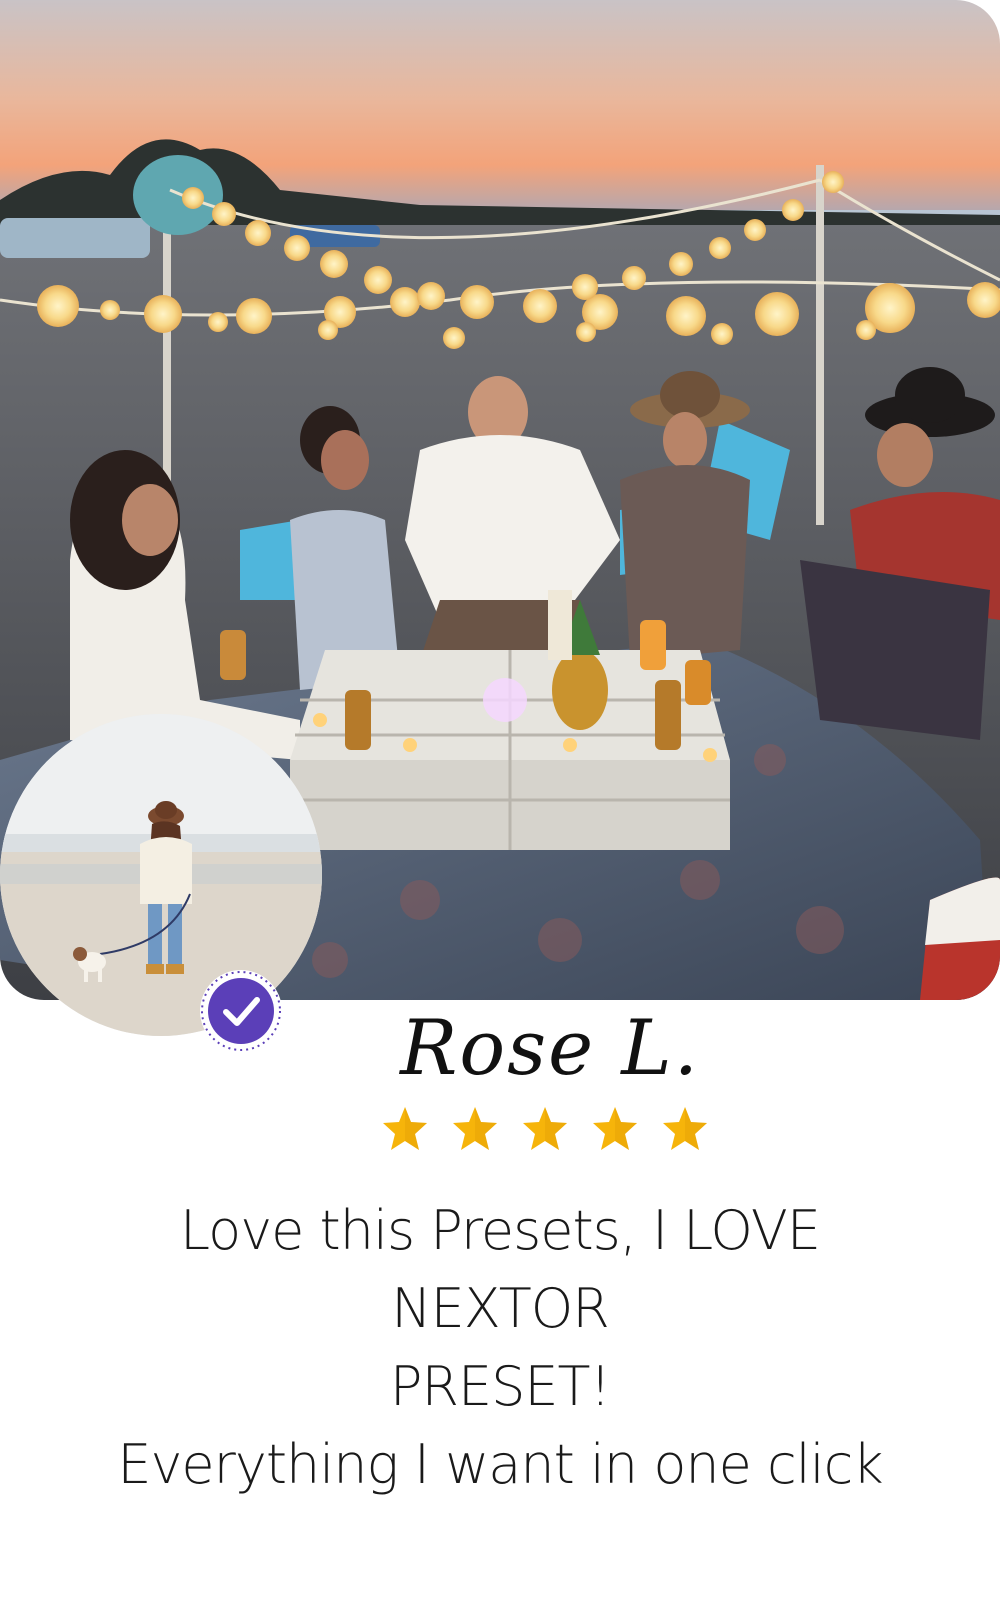  Describe the element at coordinates (550, 1047) in the screenshot. I see `reviewer-name: Rose L.` at that location.